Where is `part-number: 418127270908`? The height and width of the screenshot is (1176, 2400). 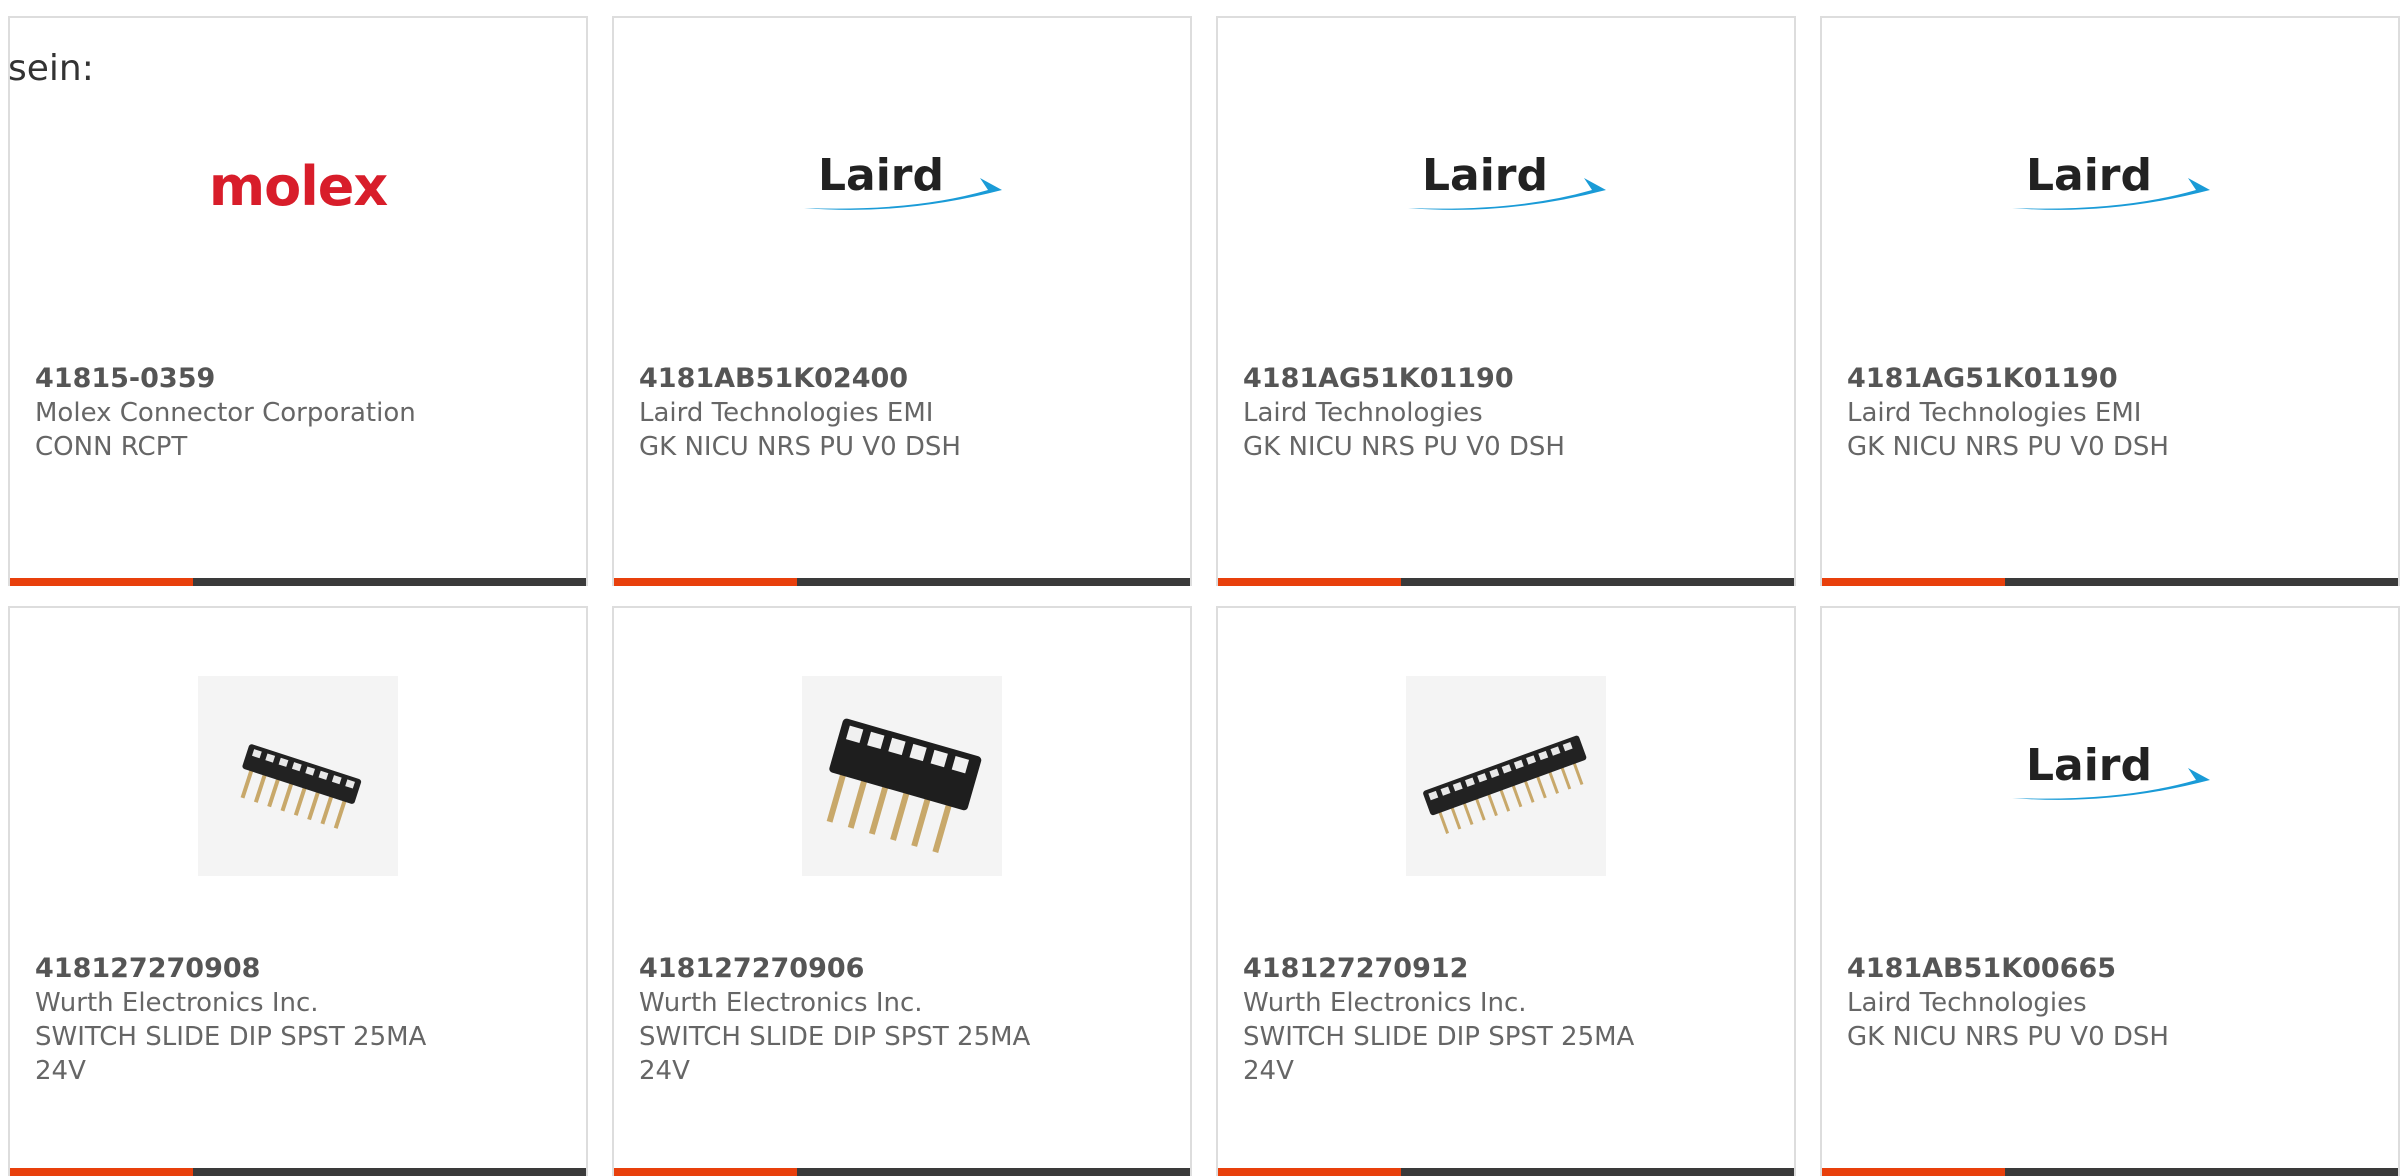
part-number: 418127270908 is located at coordinates (305, 969).